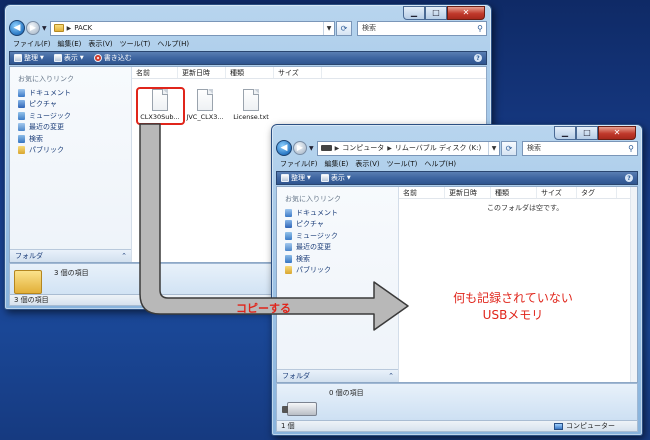 The image size is (650, 440). Describe the element at coordinates (513, 298) in the screenshot. I see `usb-note-line1: 何も記録されていない` at that location.